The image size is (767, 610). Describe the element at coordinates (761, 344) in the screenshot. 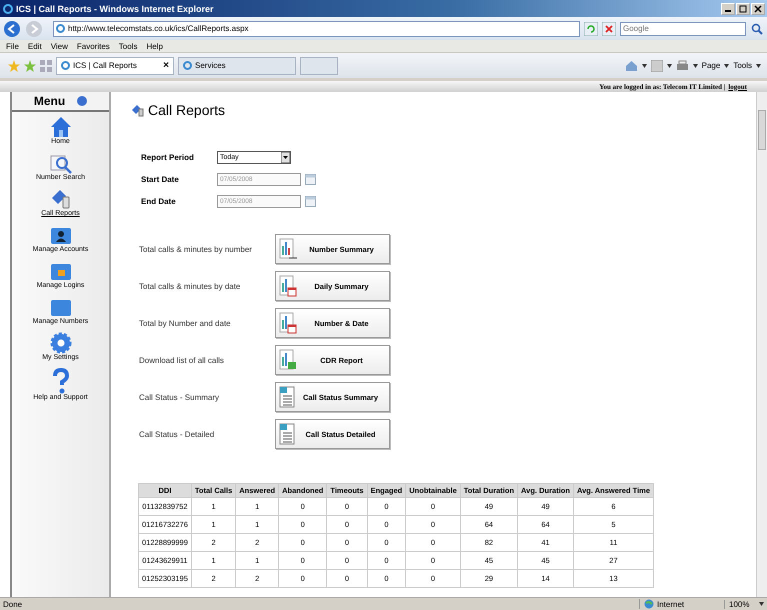

I see `scrollbar` at that location.